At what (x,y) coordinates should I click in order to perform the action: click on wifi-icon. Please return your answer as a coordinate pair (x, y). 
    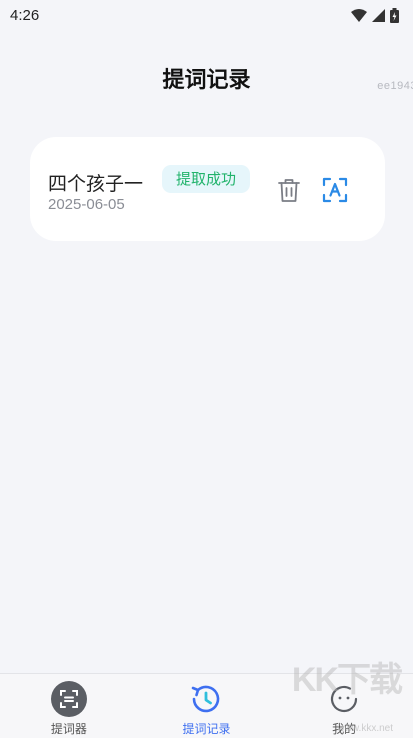
    Looking at the image, I should click on (359, 15).